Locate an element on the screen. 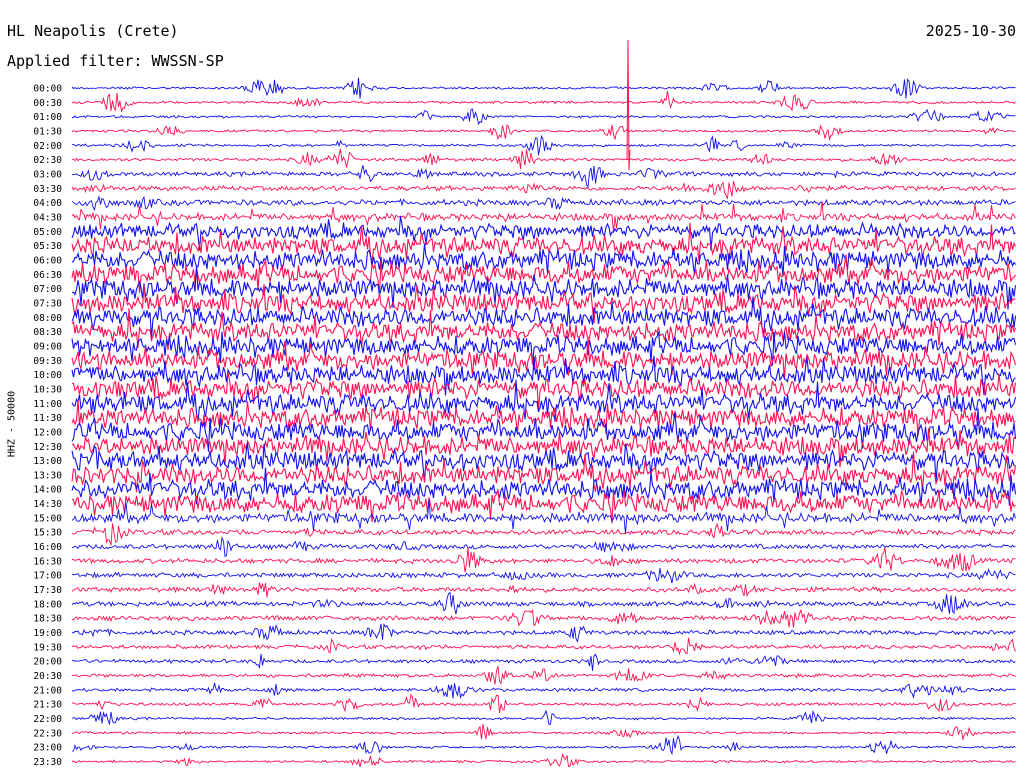 Image resolution: width=1024 pixels, height=780 pixels. row-time-label: 12:00 is located at coordinates (47, 432).